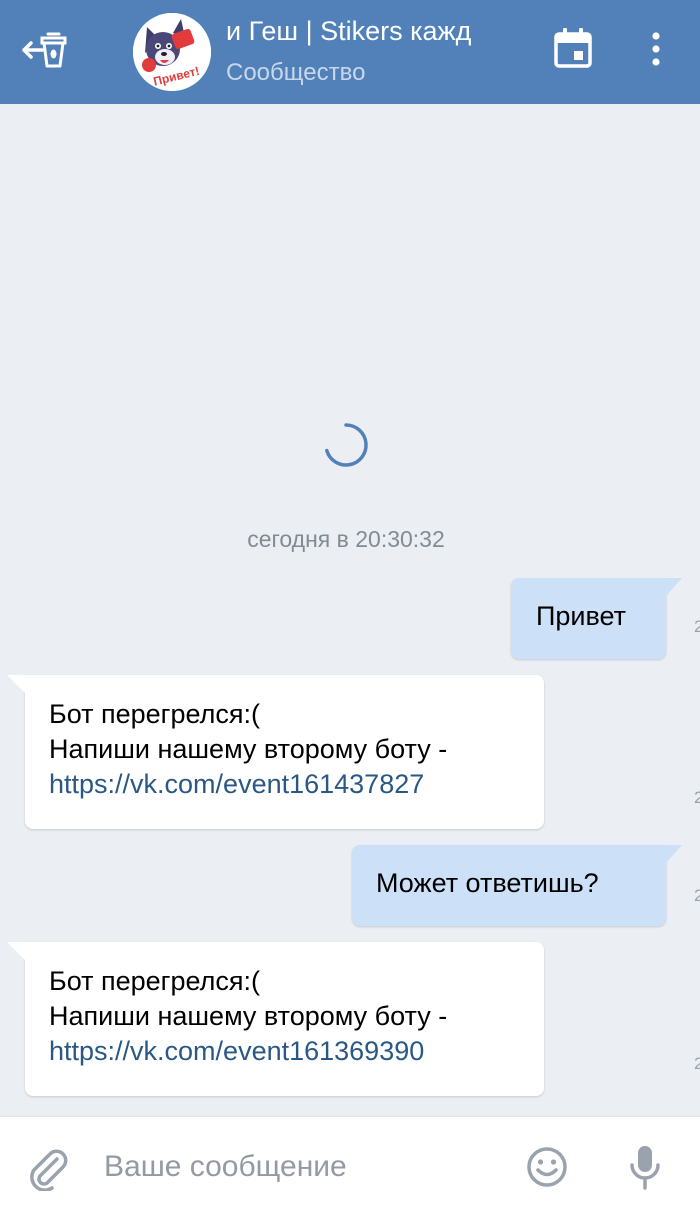 This screenshot has height=1211, width=700. Describe the element at coordinates (296, 784) in the screenshot. I see `message-link: https://vk.com/event161437827` at that location.